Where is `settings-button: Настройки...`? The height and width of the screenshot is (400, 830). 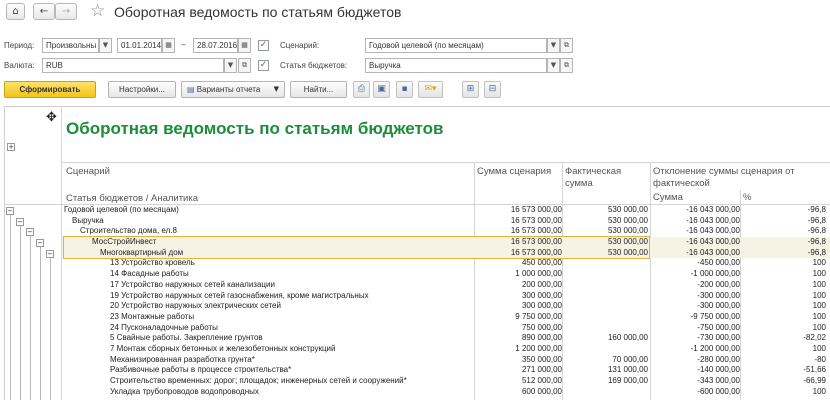
settings-button: Настройки... is located at coordinates (142, 89).